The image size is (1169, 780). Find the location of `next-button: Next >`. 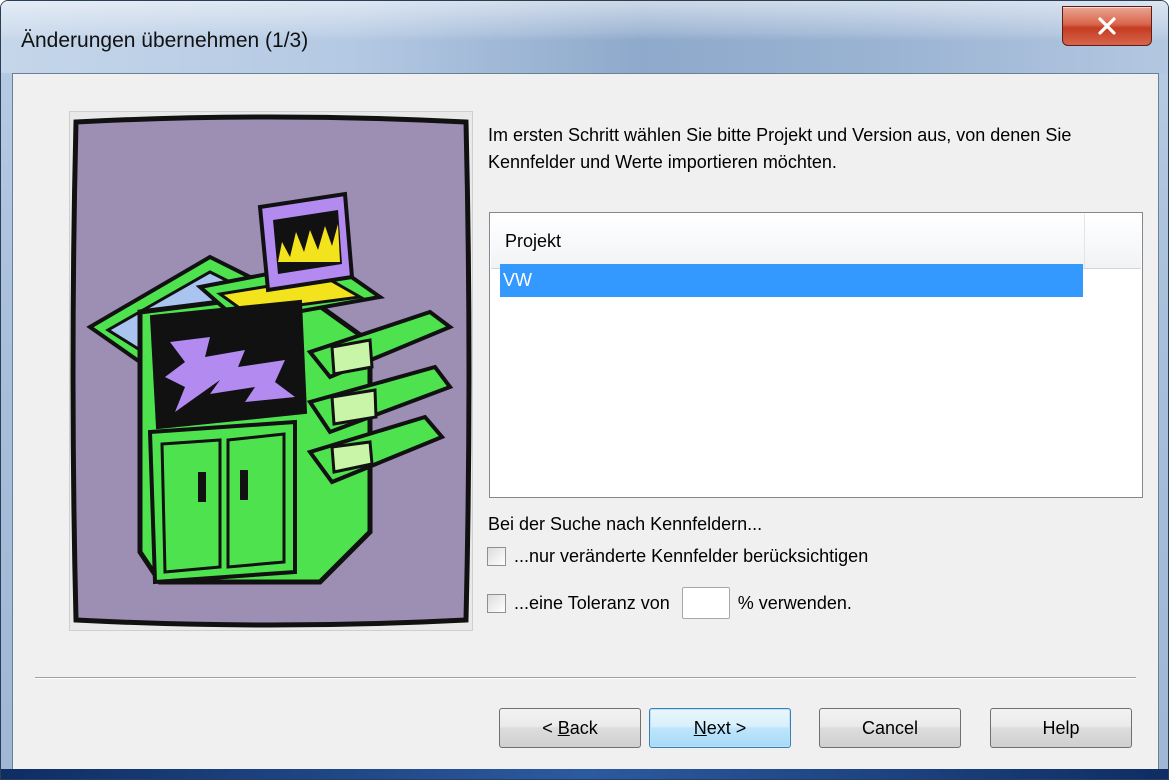

next-button: Next > is located at coordinates (720, 728).